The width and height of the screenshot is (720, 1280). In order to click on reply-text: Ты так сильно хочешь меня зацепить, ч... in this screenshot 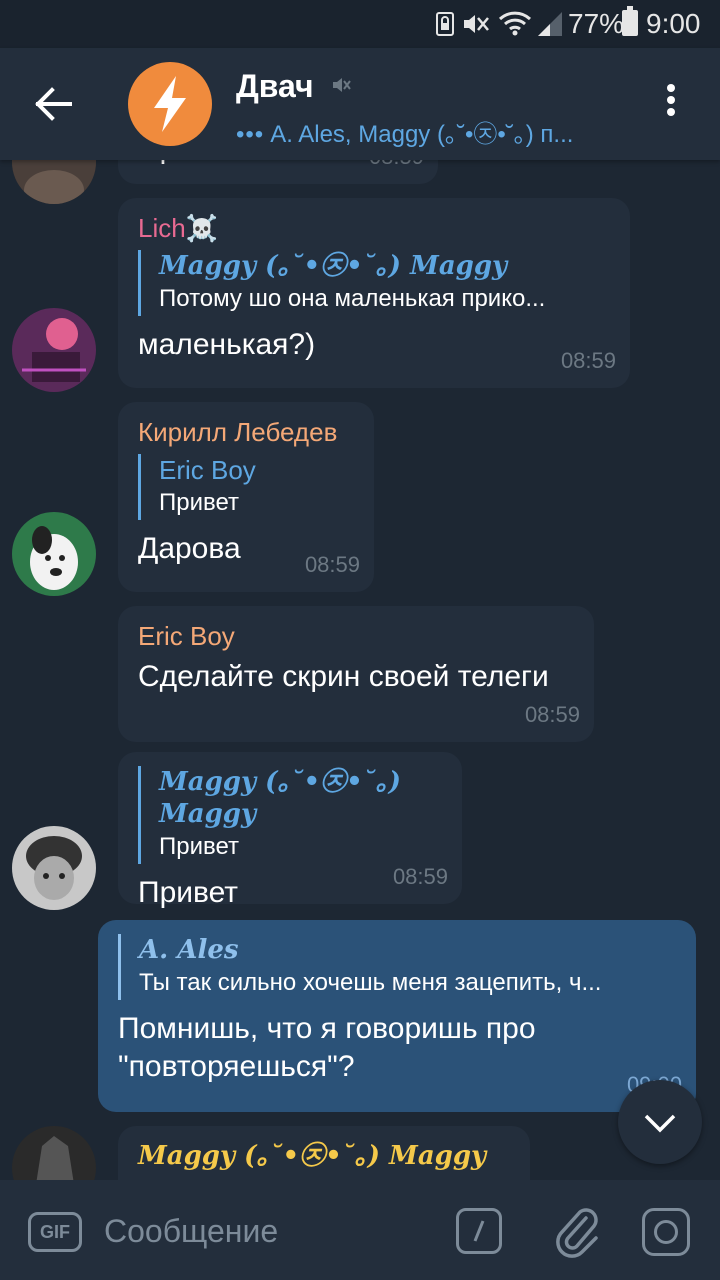, I will do `click(370, 982)`.